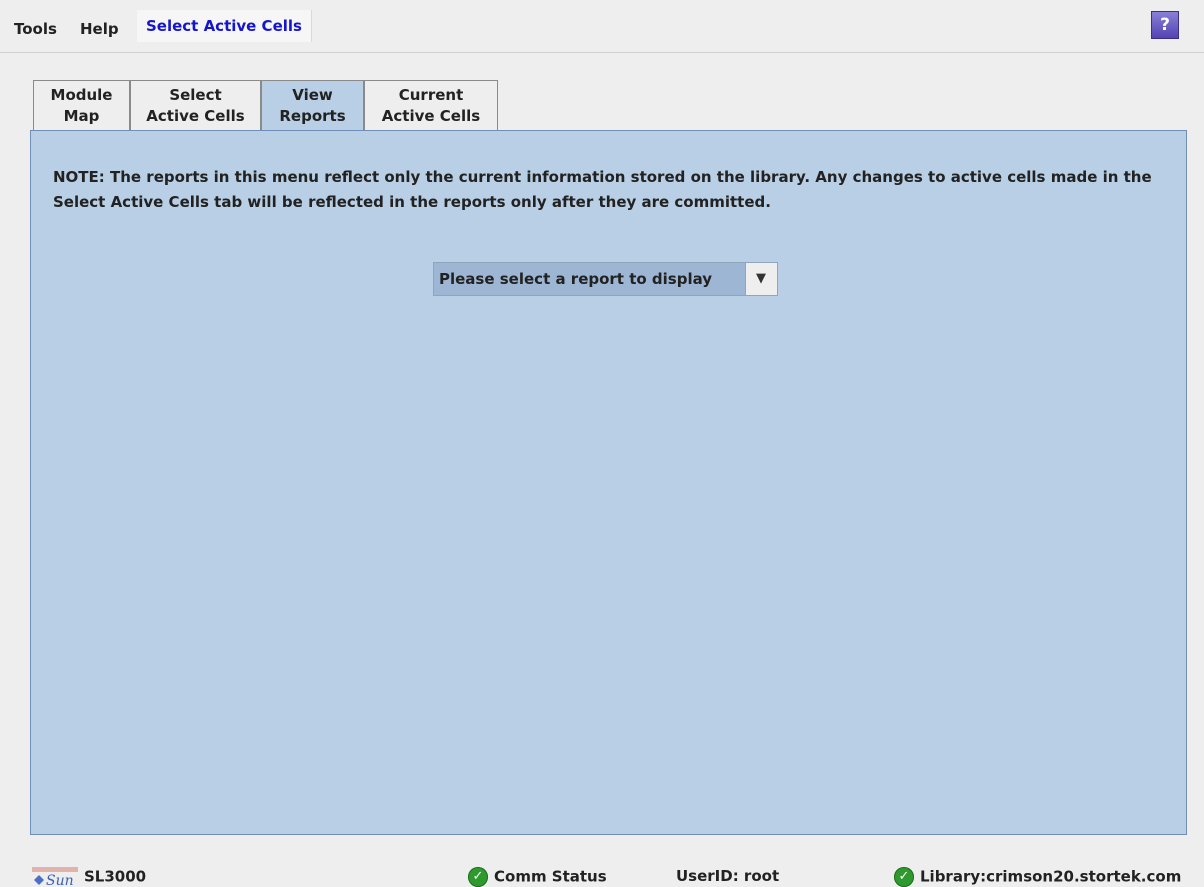 This screenshot has height=887, width=1204. I want to click on tab-label-line2: Reports, so click(312, 116).